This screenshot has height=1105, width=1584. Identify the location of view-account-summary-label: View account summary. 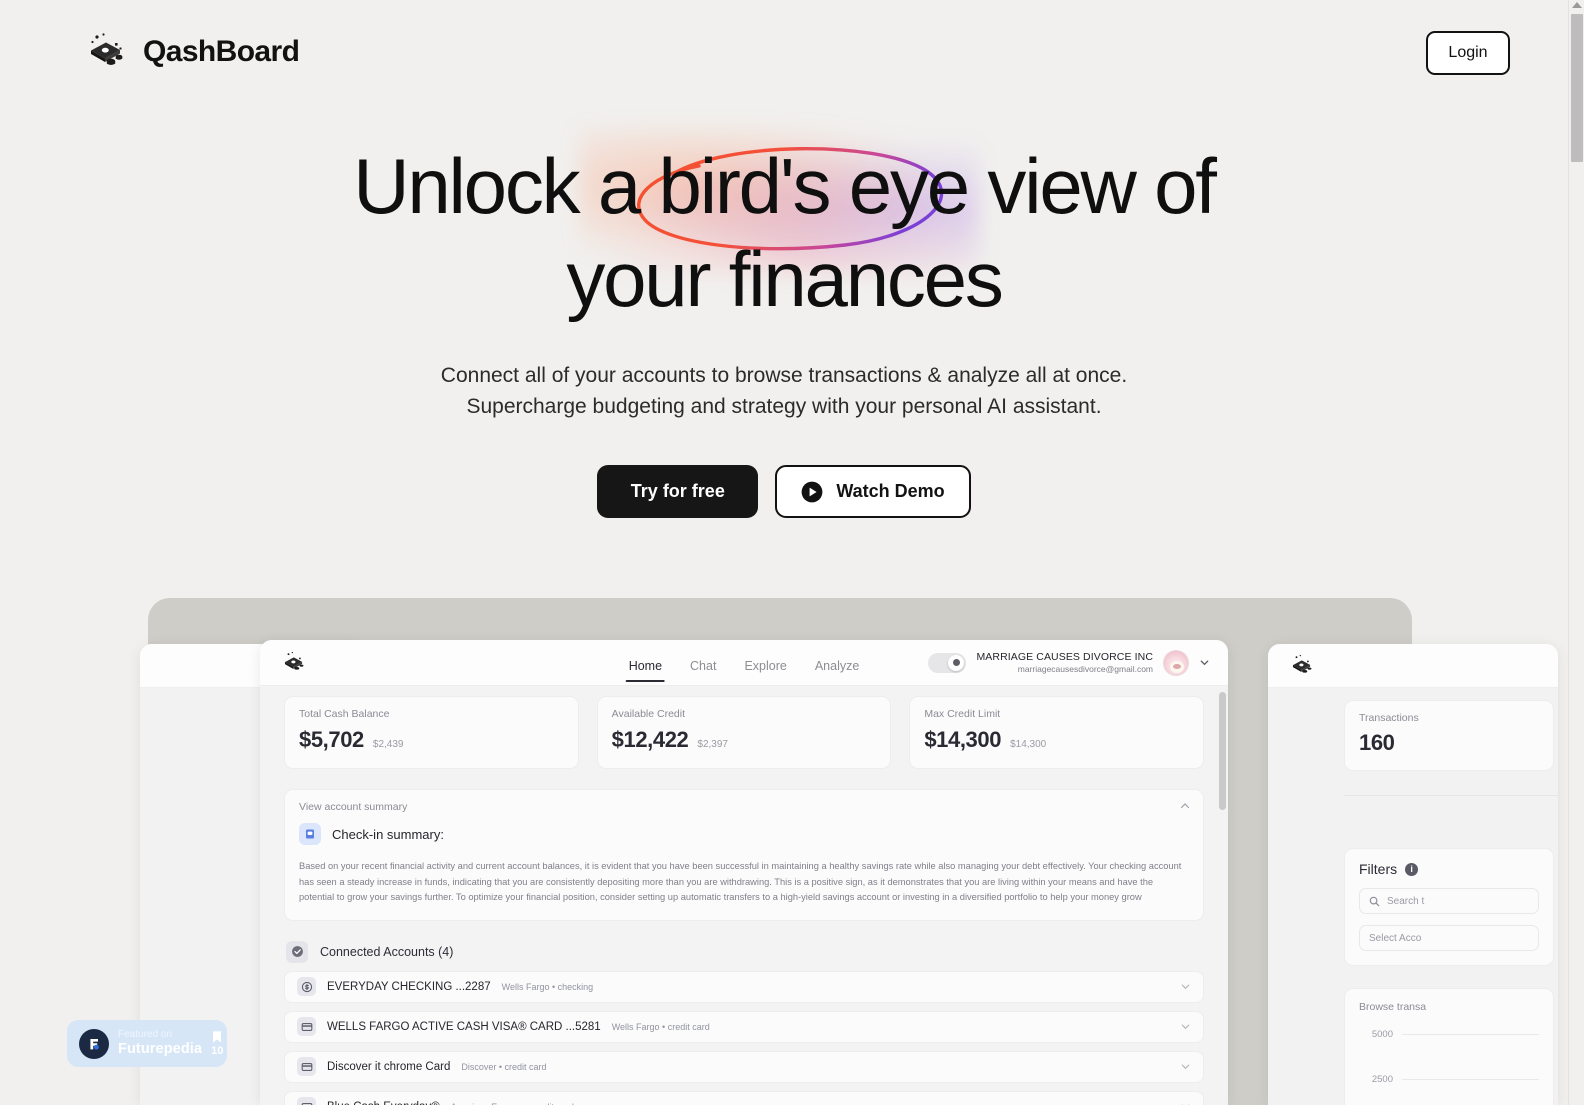
(744, 807).